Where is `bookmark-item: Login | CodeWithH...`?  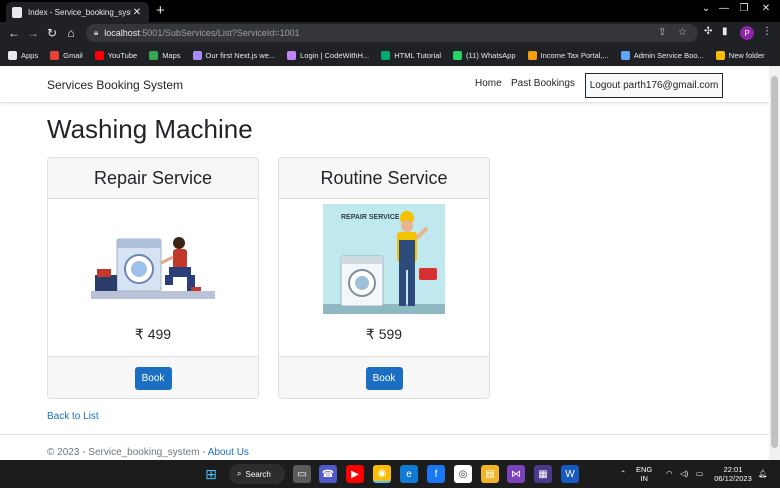 bookmark-item: Login | CodeWithH... is located at coordinates (328, 55).